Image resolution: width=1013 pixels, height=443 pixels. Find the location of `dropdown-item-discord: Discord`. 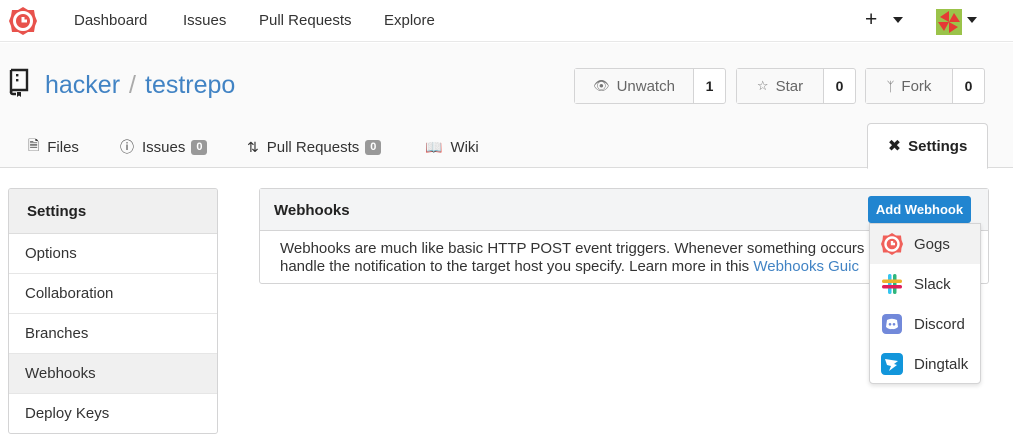

dropdown-item-discord: Discord is located at coordinates (925, 324).